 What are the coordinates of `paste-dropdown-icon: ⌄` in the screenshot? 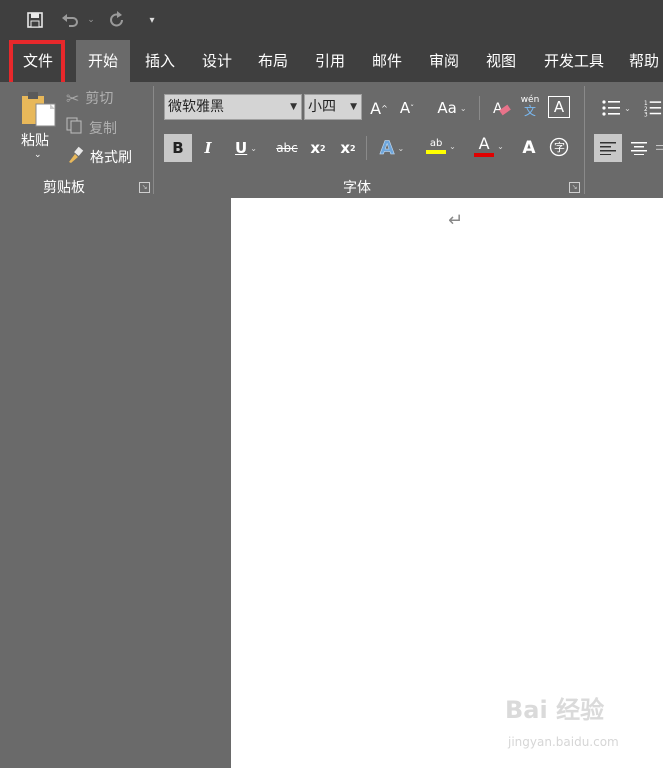 It's located at (38, 155).